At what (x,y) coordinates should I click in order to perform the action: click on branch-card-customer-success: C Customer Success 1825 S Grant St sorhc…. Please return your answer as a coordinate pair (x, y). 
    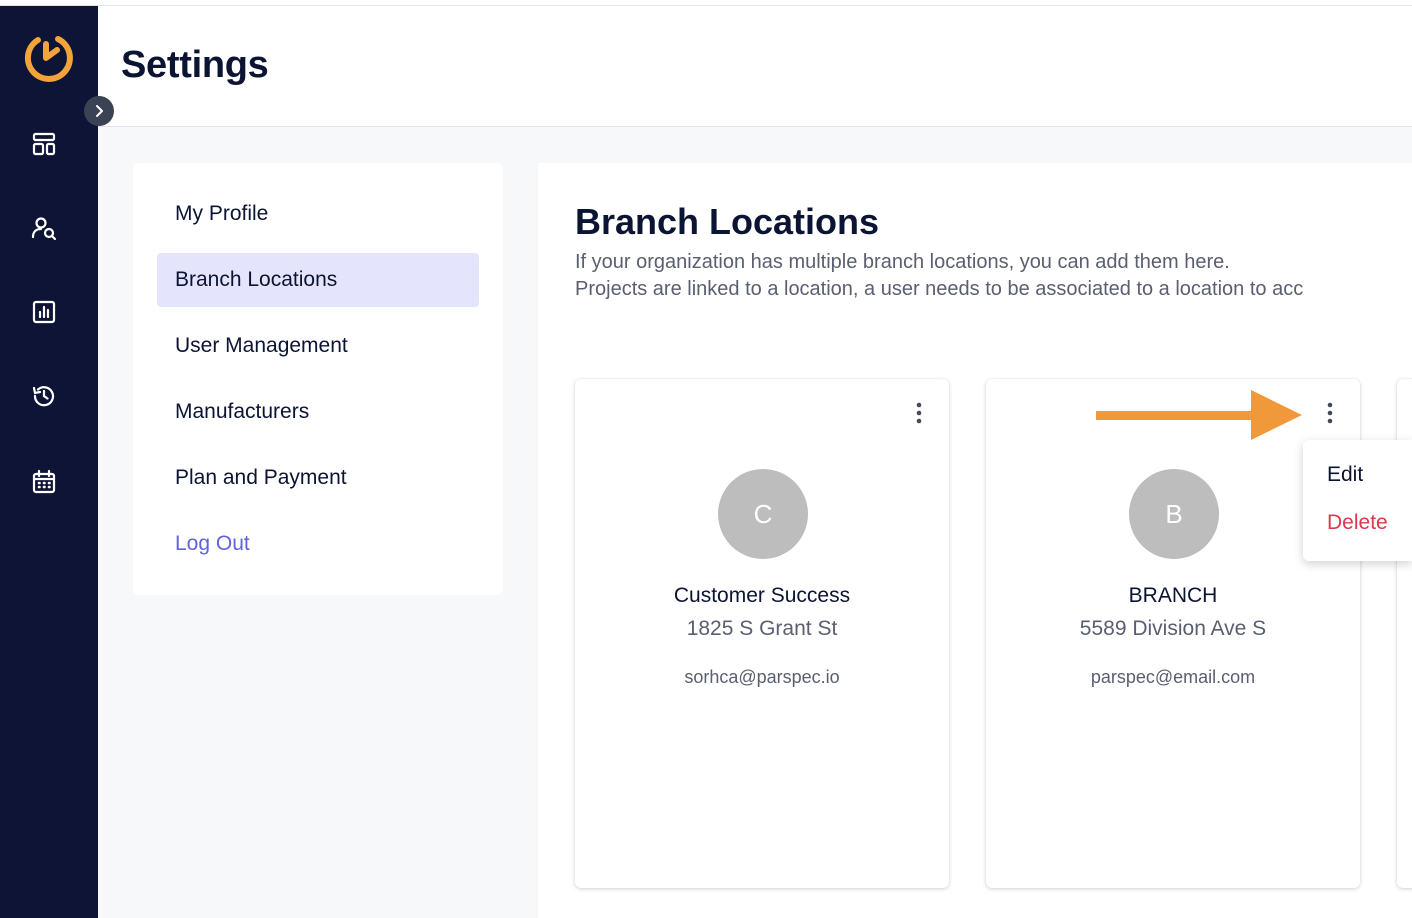
    Looking at the image, I should click on (762, 633).